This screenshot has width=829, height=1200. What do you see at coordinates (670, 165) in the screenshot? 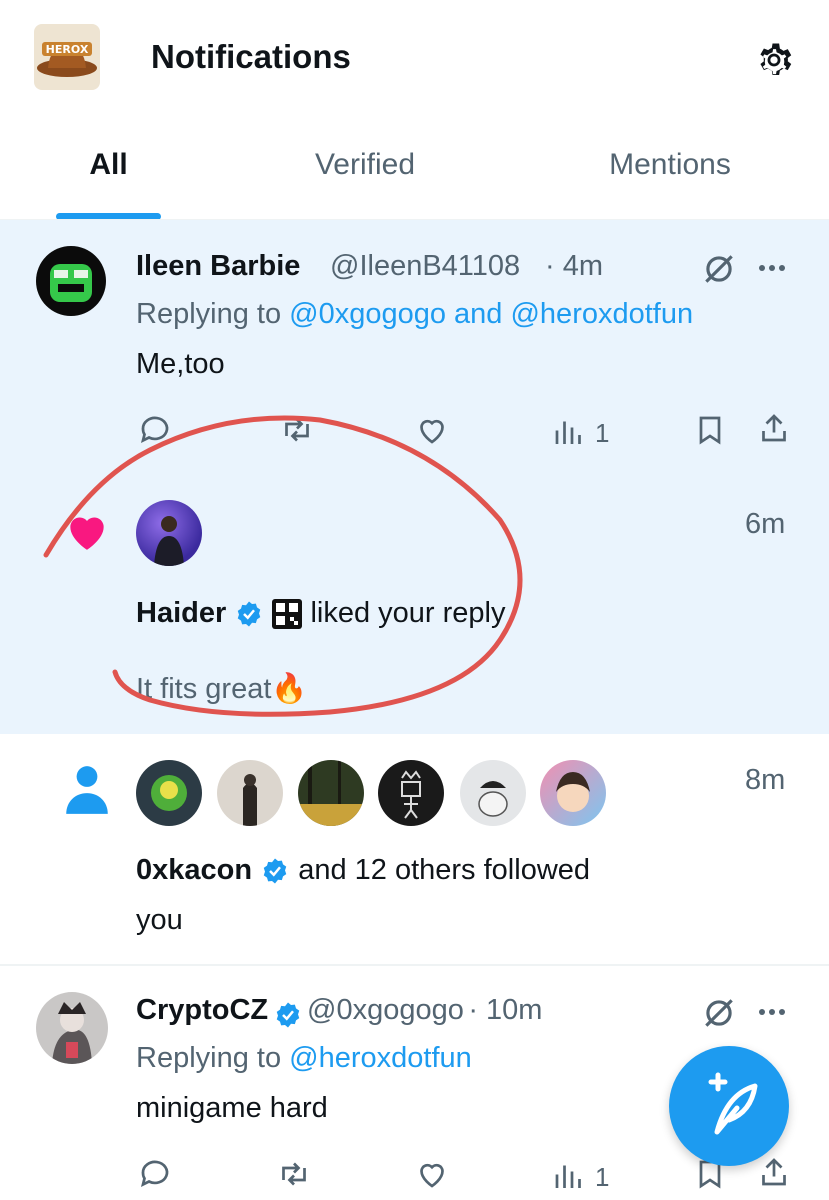
I see `tab-mentions: Mentions` at bounding box center [670, 165].